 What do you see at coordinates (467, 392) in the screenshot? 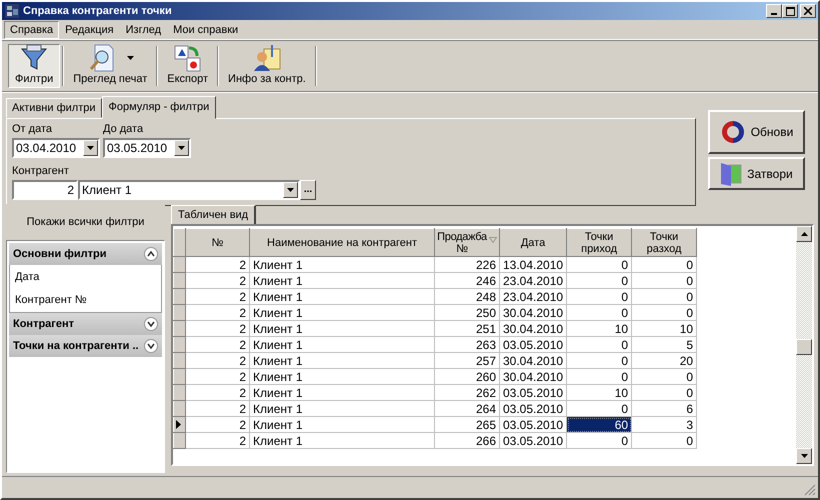
I see `table-cell: 262` at bounding box center [467, 392].